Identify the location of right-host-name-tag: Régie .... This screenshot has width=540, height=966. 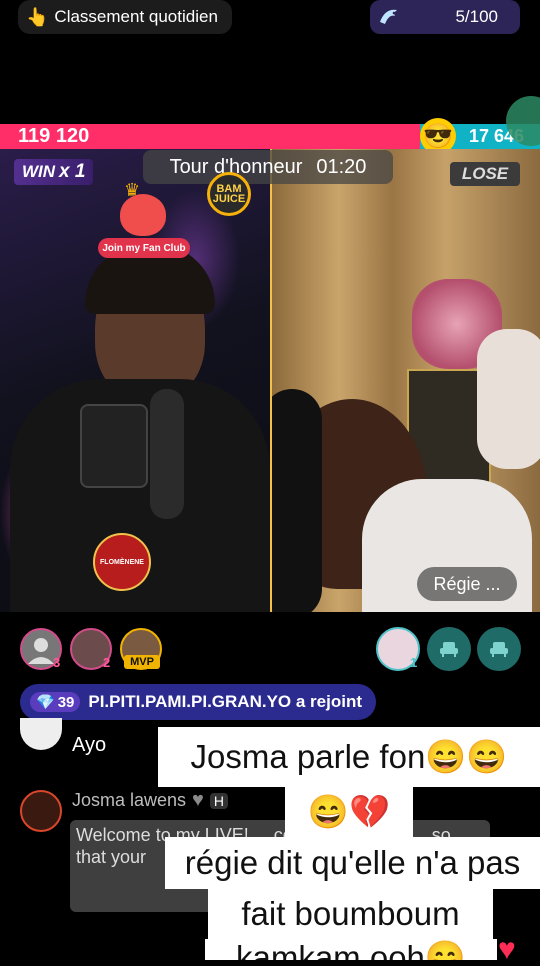
(467, 584).